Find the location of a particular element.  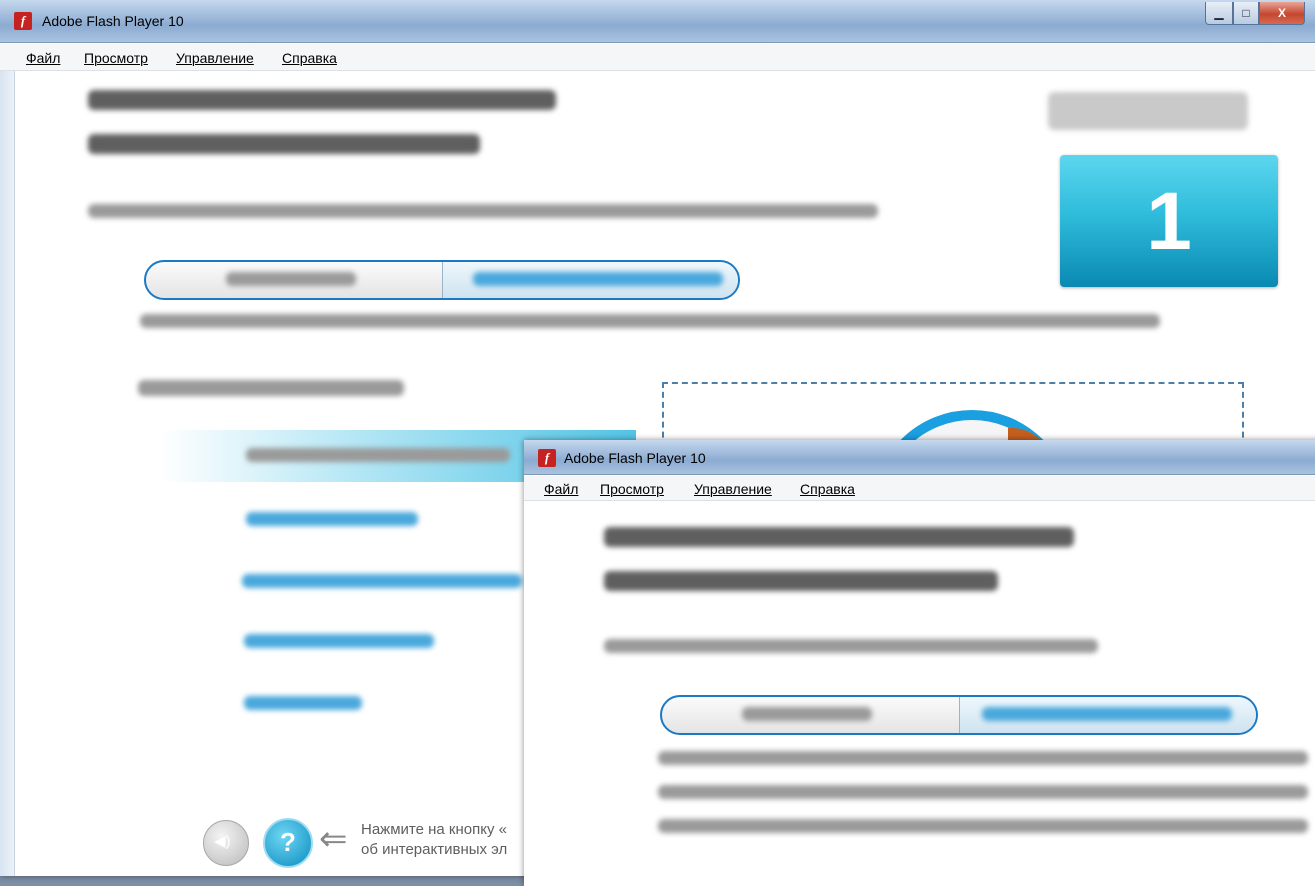

menu-bar: Файл Просмотр Управление Справка is located at coordinates (657, 57).